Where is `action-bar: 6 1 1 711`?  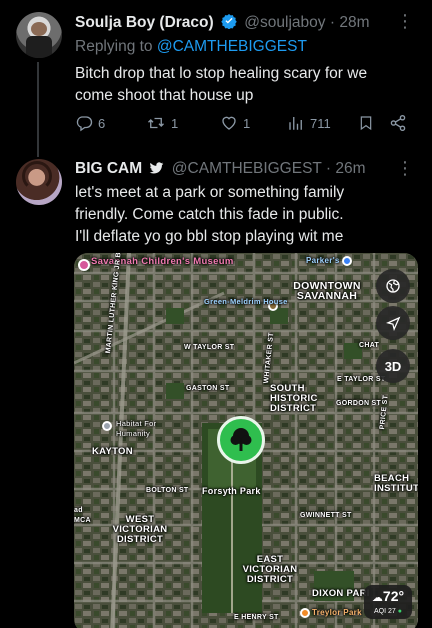
action-bar: 6 1 1 711 is located at coordinates (245, 126).